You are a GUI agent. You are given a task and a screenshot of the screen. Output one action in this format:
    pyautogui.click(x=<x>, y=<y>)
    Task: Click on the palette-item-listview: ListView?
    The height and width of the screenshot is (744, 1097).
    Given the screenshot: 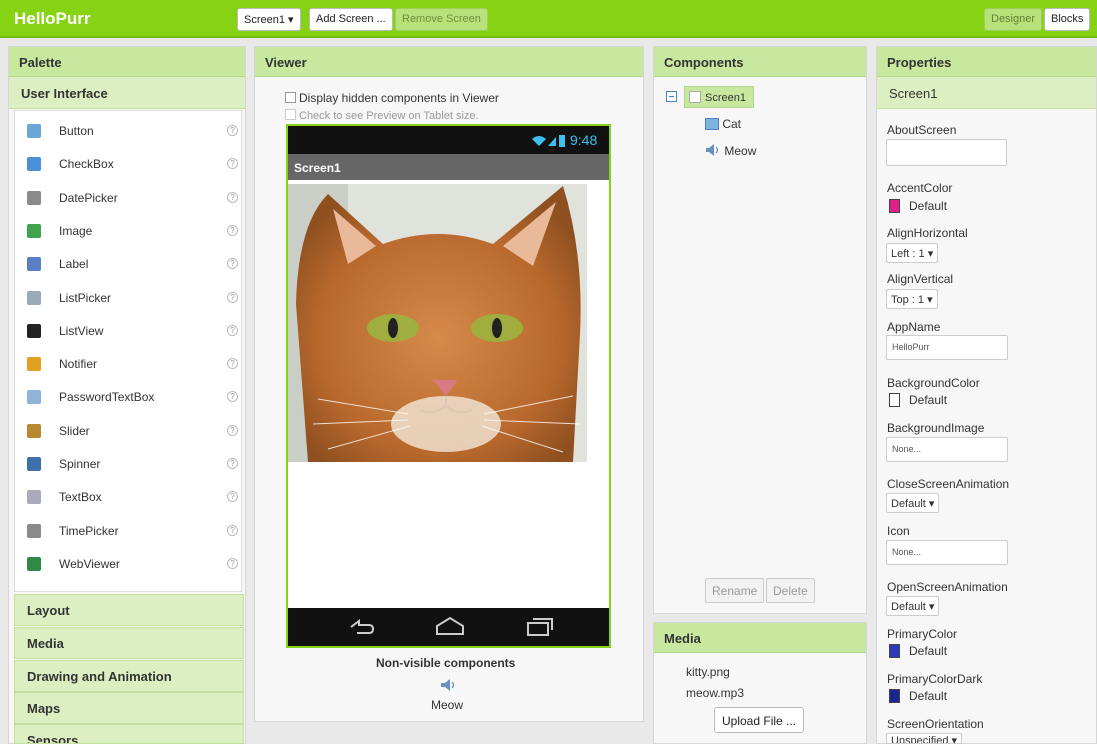 What is the action you would take?
    pyautogui.click(x=133, y=331)
    